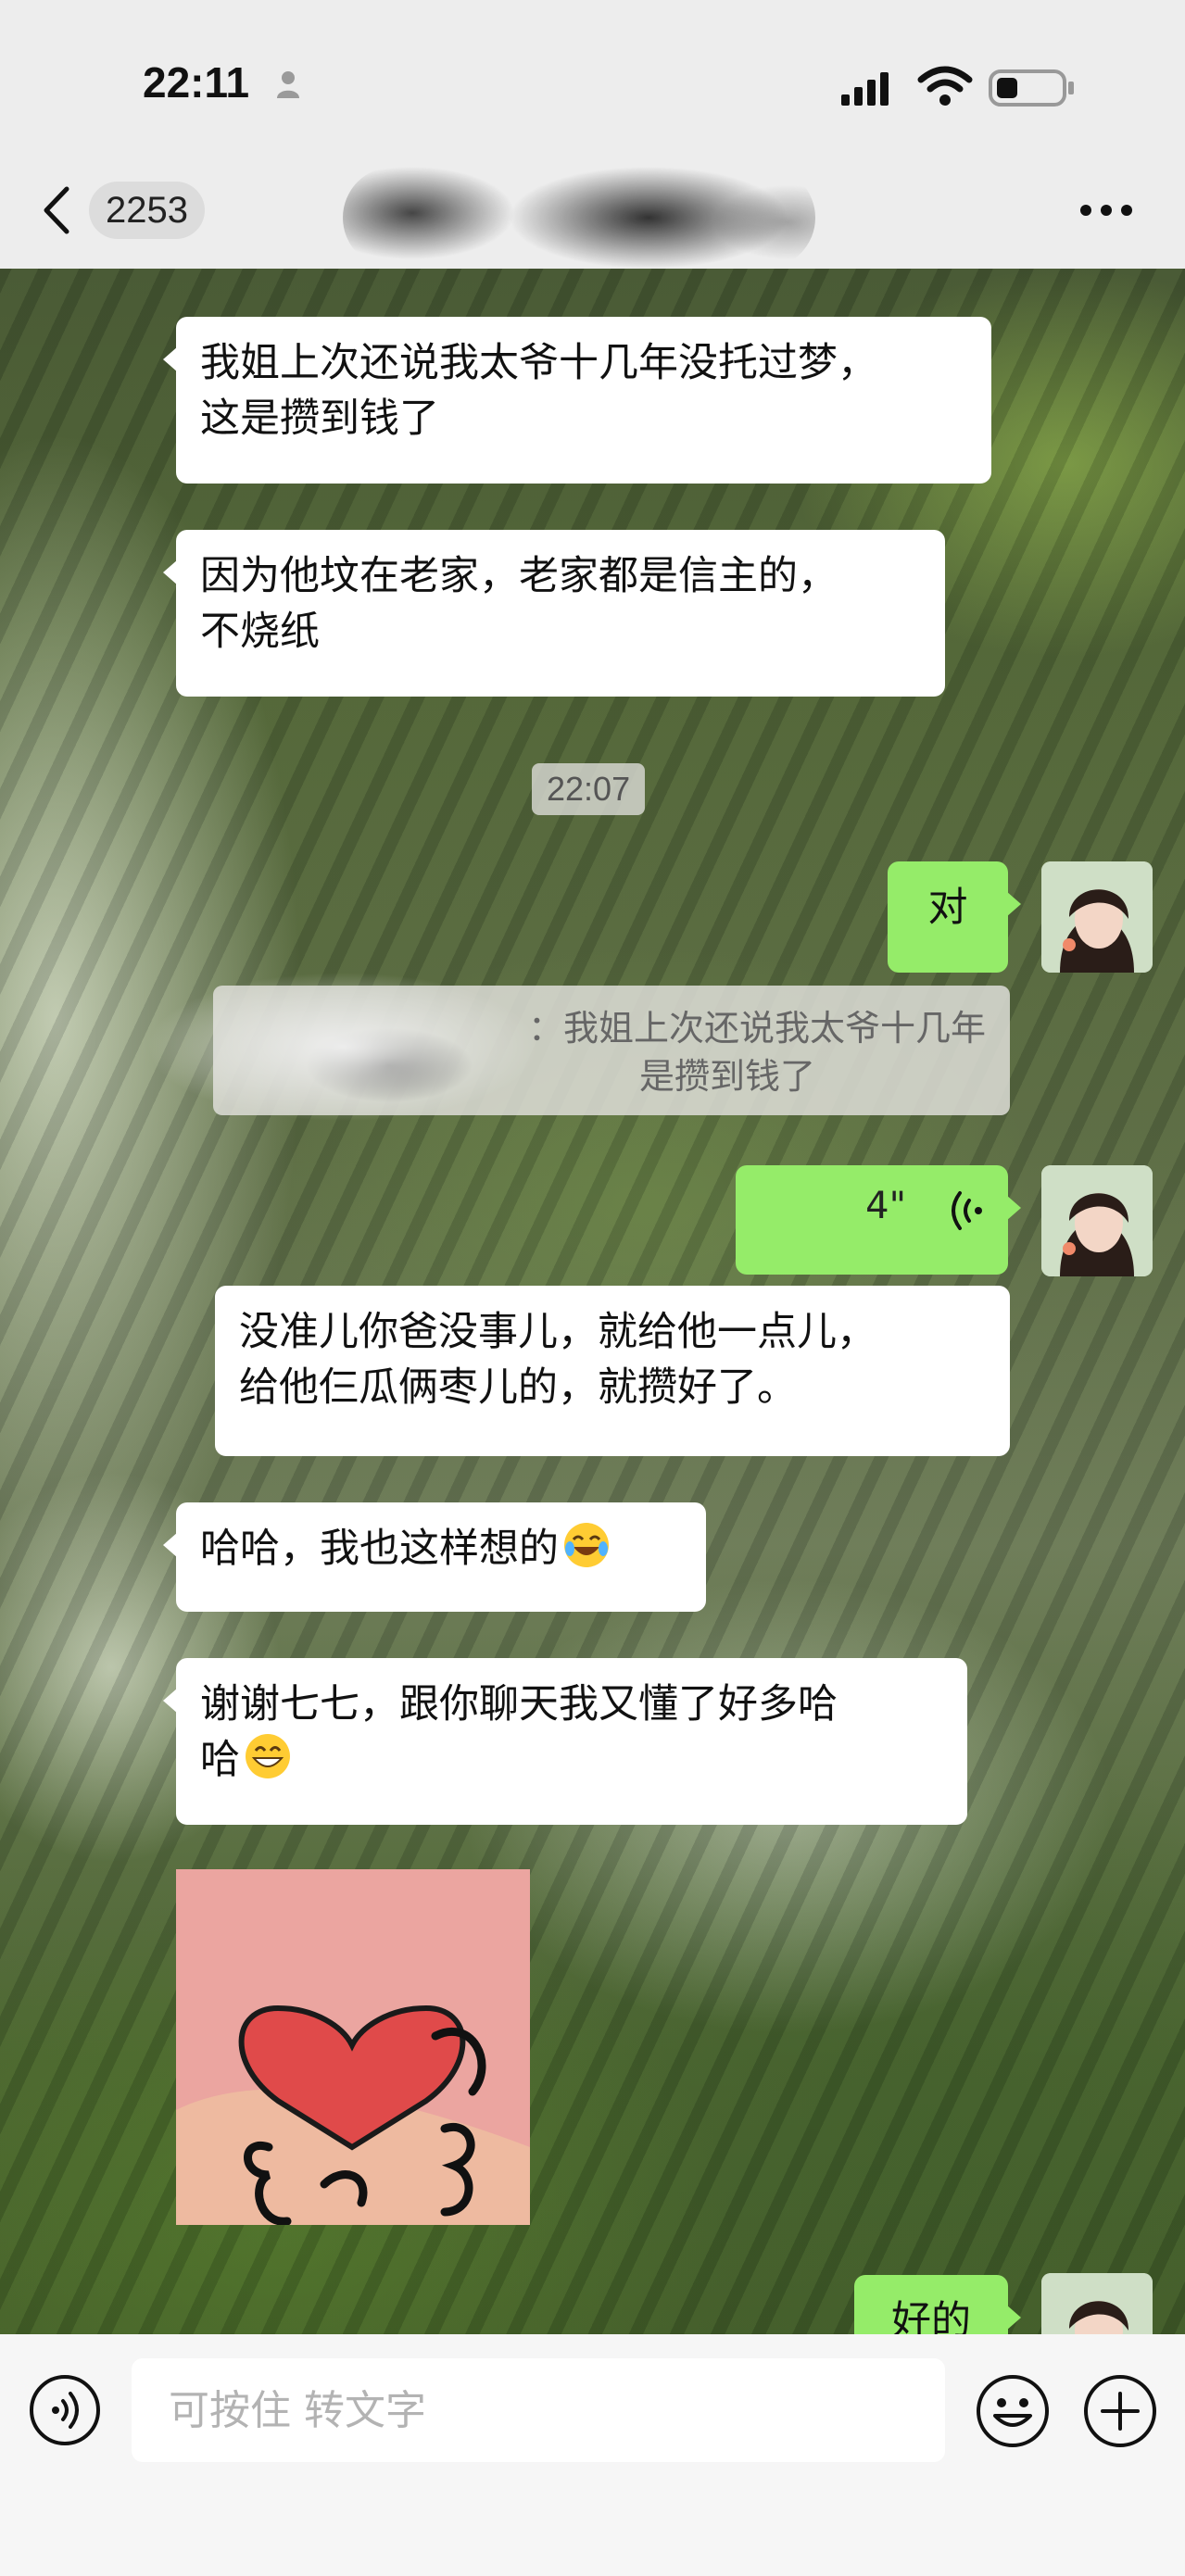 This screenshot has width=1185, height=2576. I want to click on message-bubble: 对, so click(954, 917).